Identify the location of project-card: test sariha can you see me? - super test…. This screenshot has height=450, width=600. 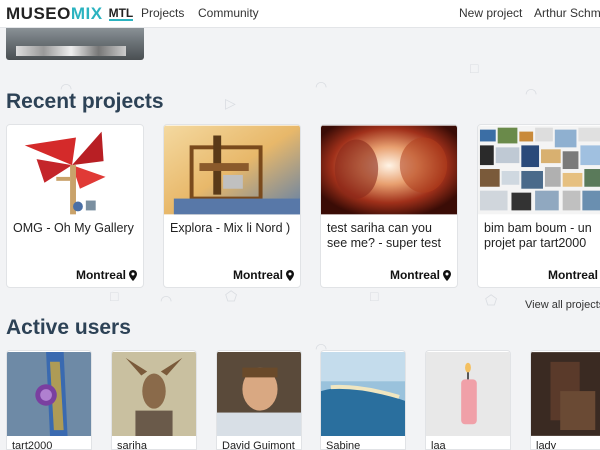
(389, 206).